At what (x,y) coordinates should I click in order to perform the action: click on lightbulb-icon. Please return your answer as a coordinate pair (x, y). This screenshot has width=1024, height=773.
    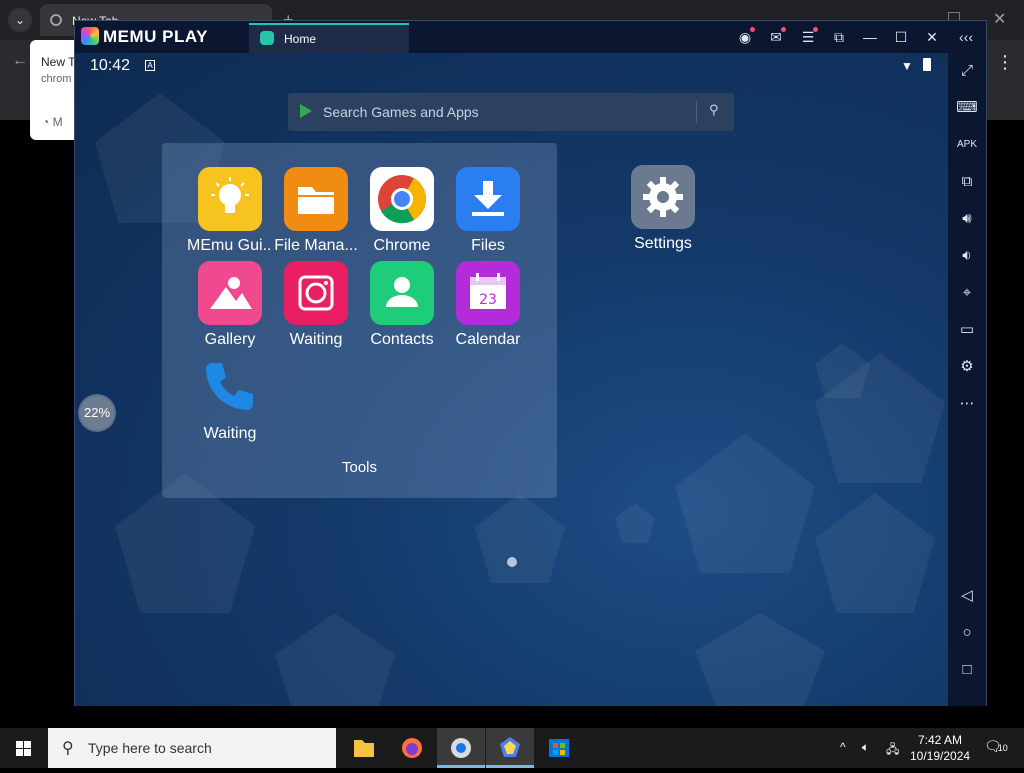
    Looking at the image, I should click on (230, 199).